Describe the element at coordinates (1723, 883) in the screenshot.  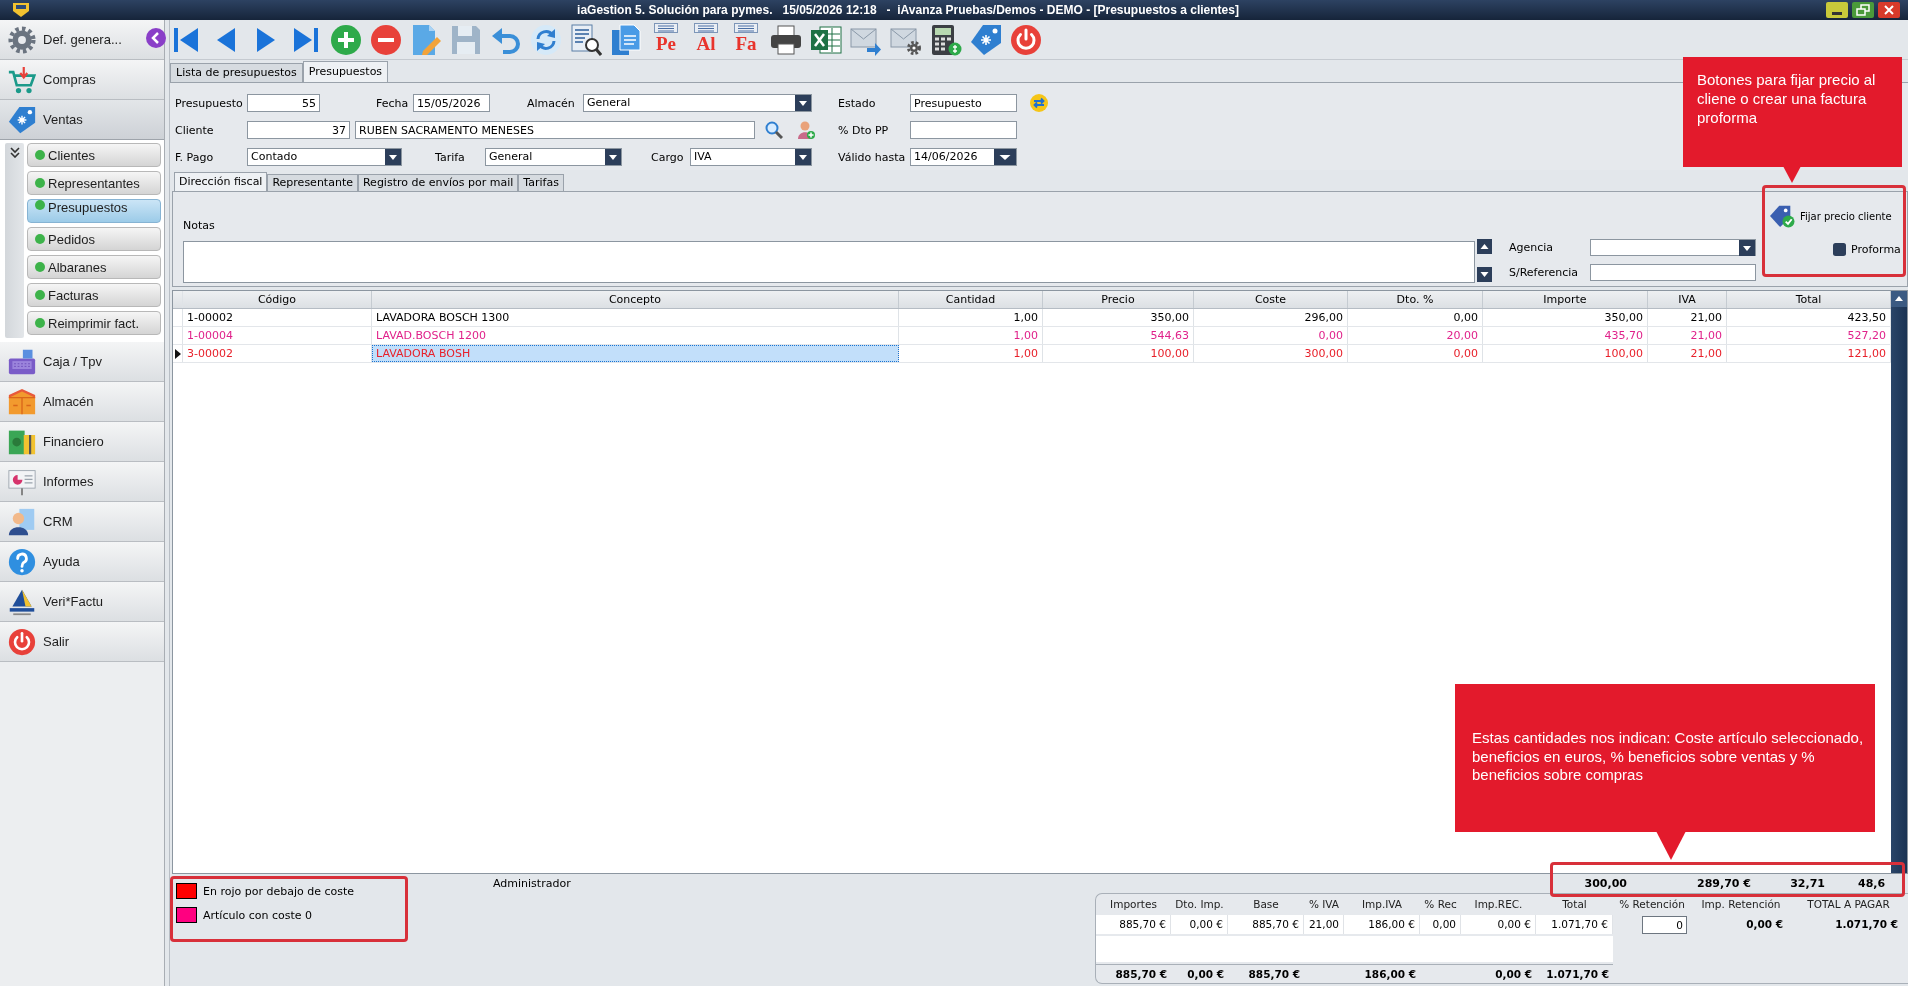
I see `stat-value: 289,70 €` at that location.